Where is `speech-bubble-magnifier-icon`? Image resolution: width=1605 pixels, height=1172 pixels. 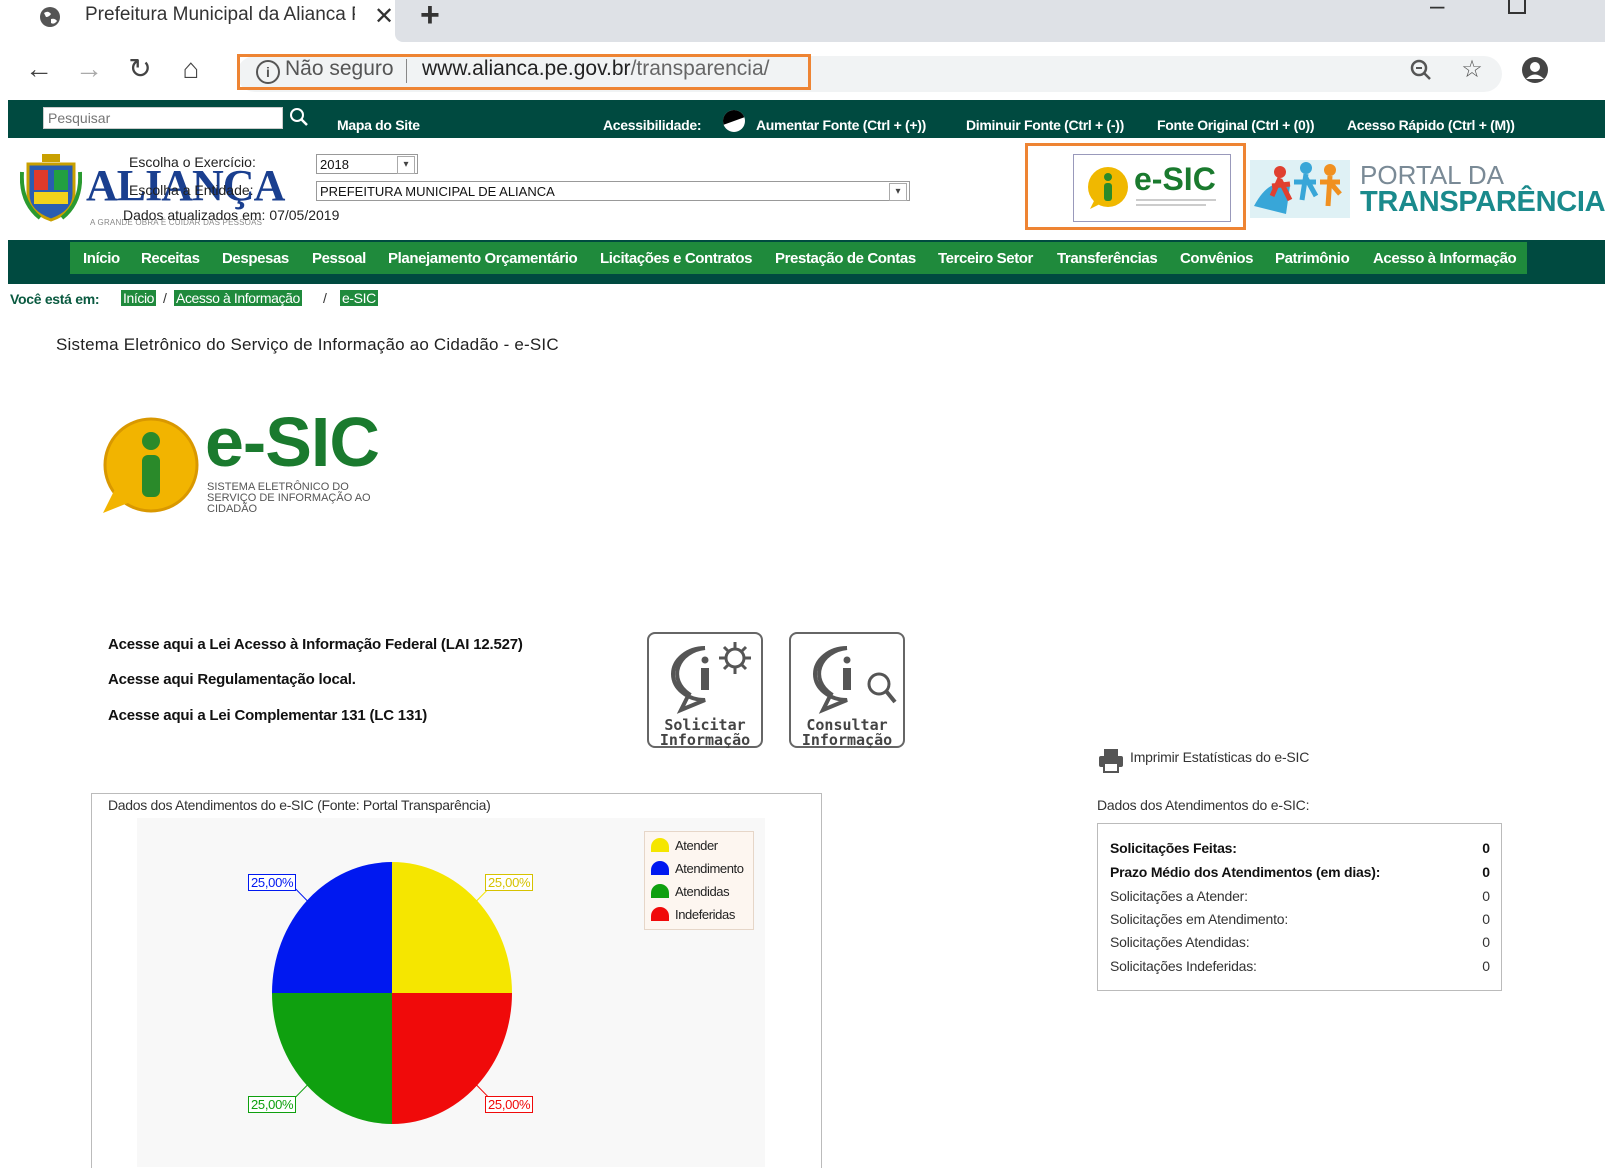 speech-bubble-magnifier-icon is located at coordinates (855, 680).